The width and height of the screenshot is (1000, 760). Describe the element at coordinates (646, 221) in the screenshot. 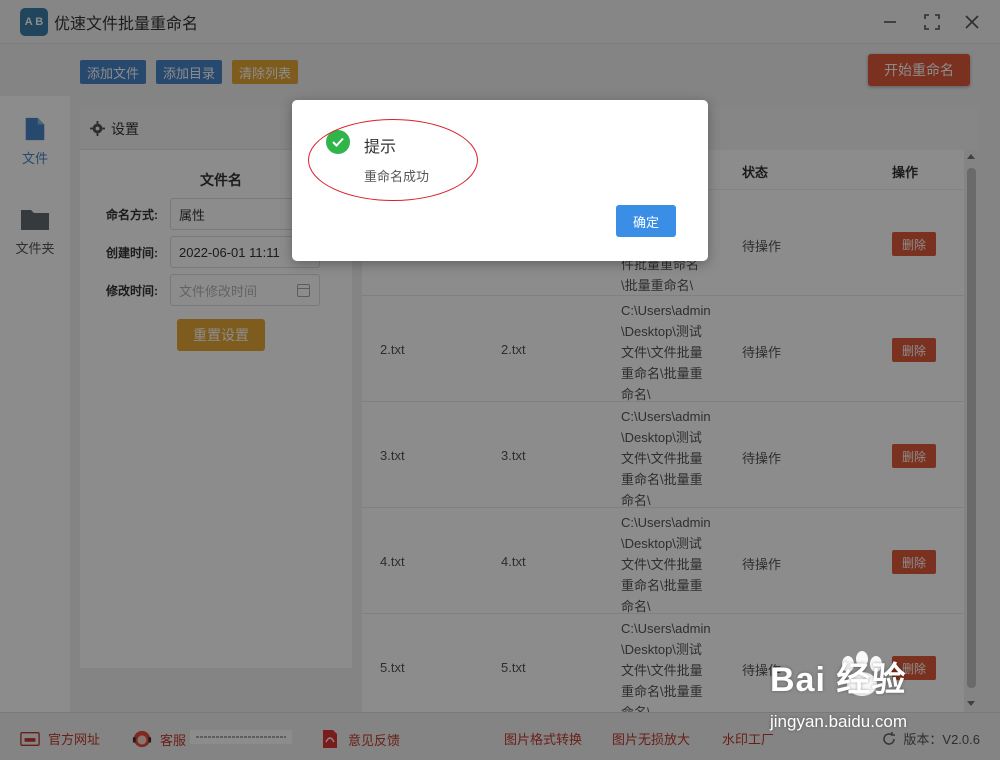

I see `dialog-ok-button: 确定` at that location.